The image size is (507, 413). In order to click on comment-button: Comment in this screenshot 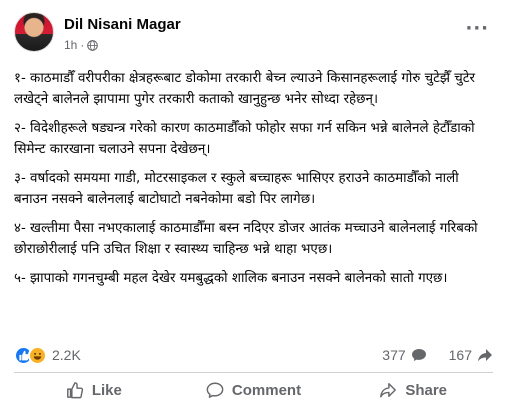, I will do `click(254, 390)`.